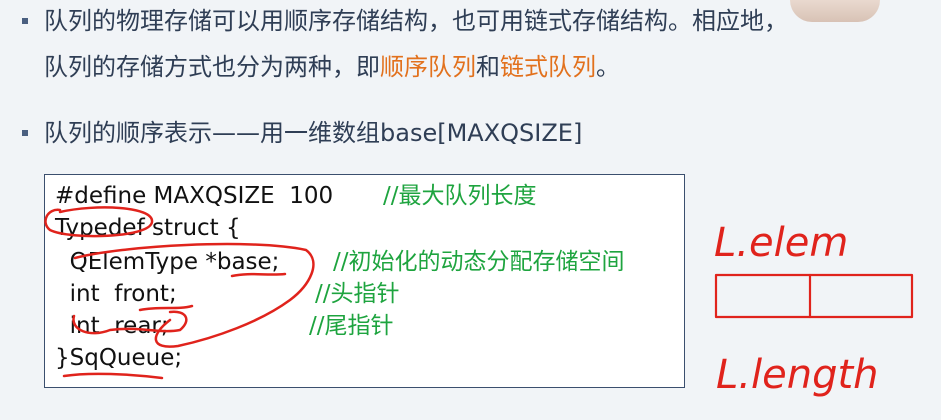  Describe the element at coordinates (428, 67) in the screenshot. I see `highlight-sequential-queue: 顺序队列` at that location.